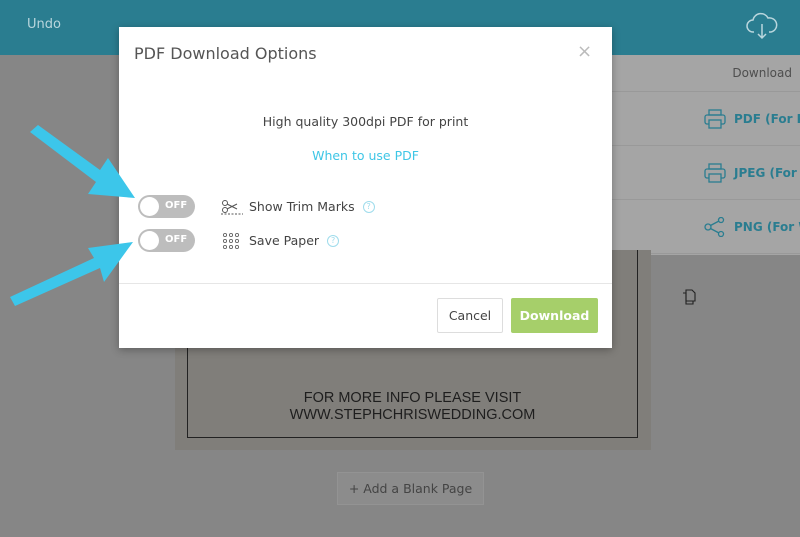 The height and width of the screenshot is (537, 800). I want to click on save-paper-toggle: OFF, so click(166, 240).